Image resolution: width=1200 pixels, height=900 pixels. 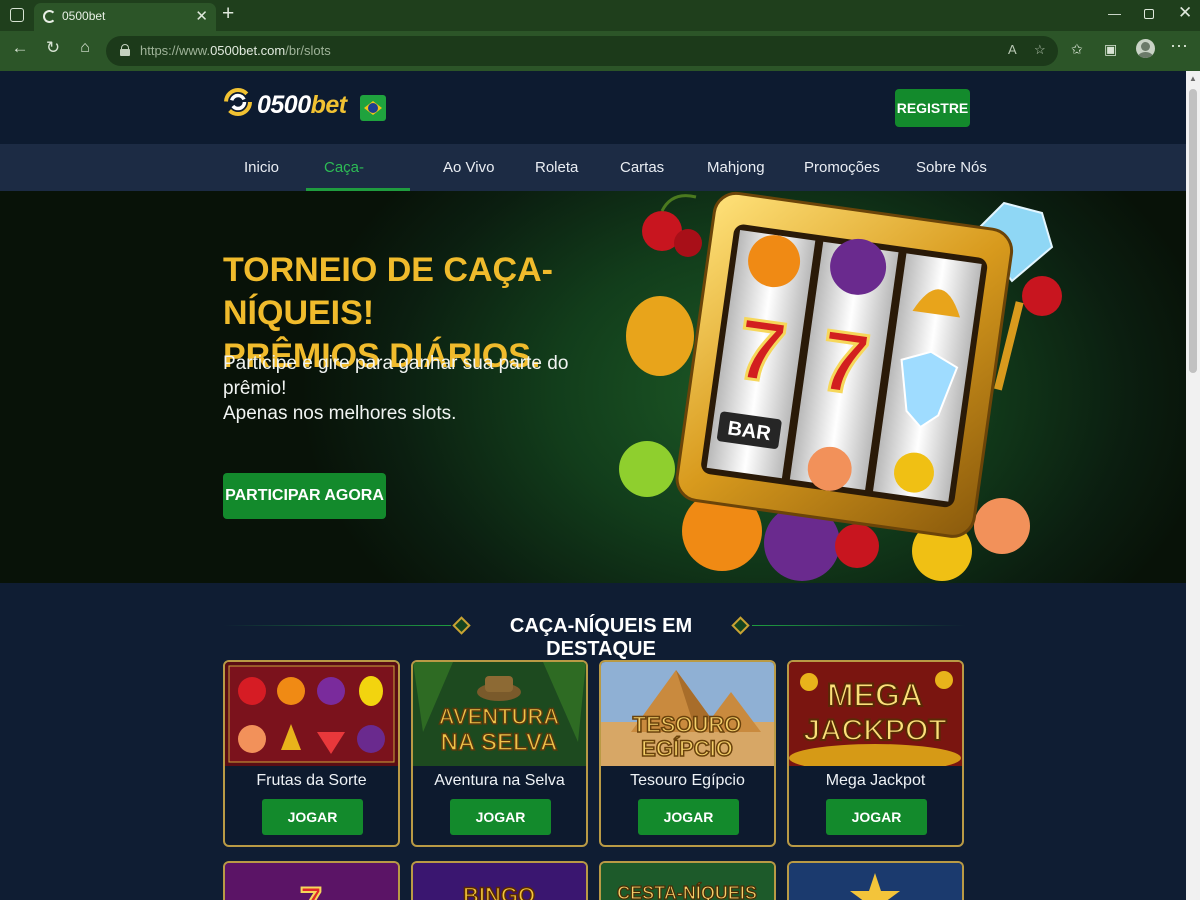 I want to click on new-tab-button: +, so click(x=228, y=14).